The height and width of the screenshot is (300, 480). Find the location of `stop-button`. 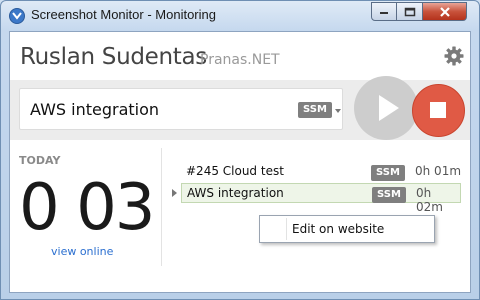

stop-button is located at coordinates (438, 110).